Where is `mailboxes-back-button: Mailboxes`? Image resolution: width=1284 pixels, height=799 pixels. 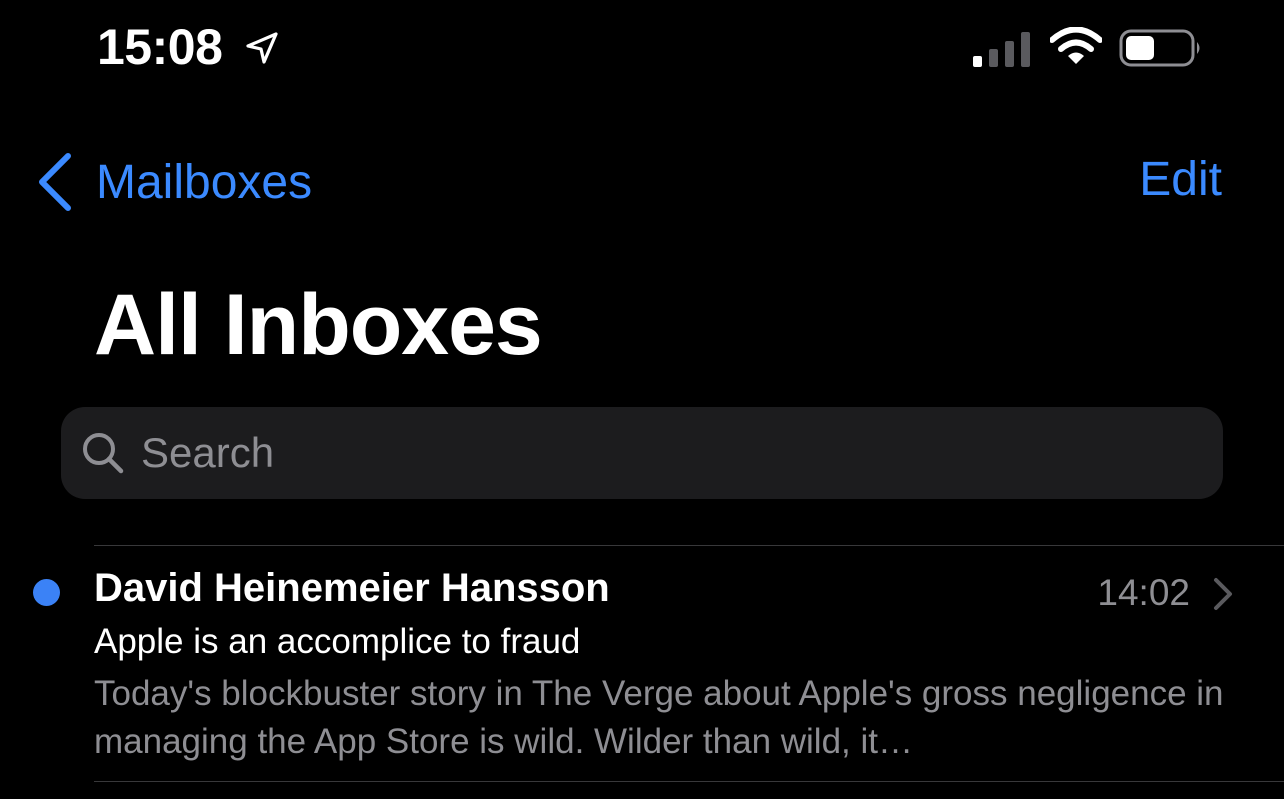 mailboxes-back-button: Mailboxes is located at coordinates (174, 182).